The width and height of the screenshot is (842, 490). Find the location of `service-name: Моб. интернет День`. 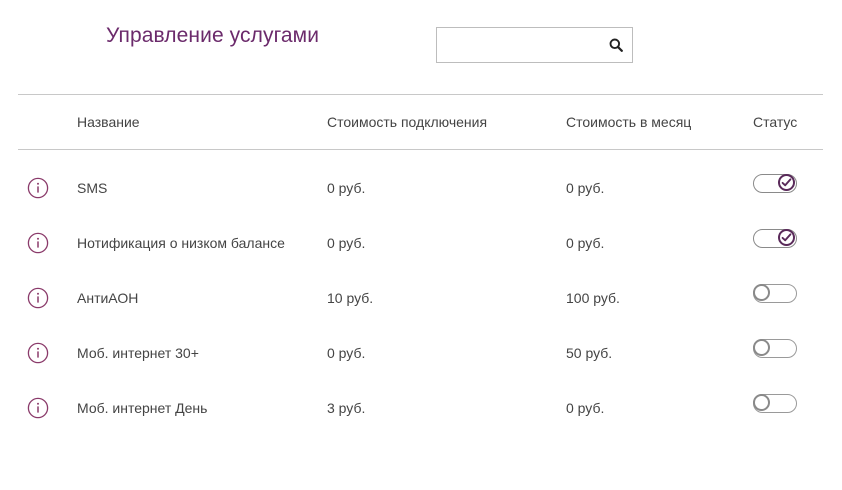

service-name: Моб. интернет День is located at coordinates (142, 408).